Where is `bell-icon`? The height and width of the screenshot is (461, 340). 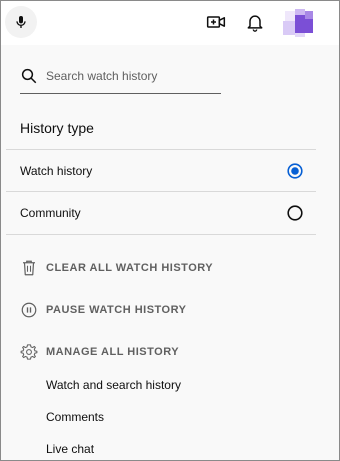
bell-icon is located at coordinates (255, 23).